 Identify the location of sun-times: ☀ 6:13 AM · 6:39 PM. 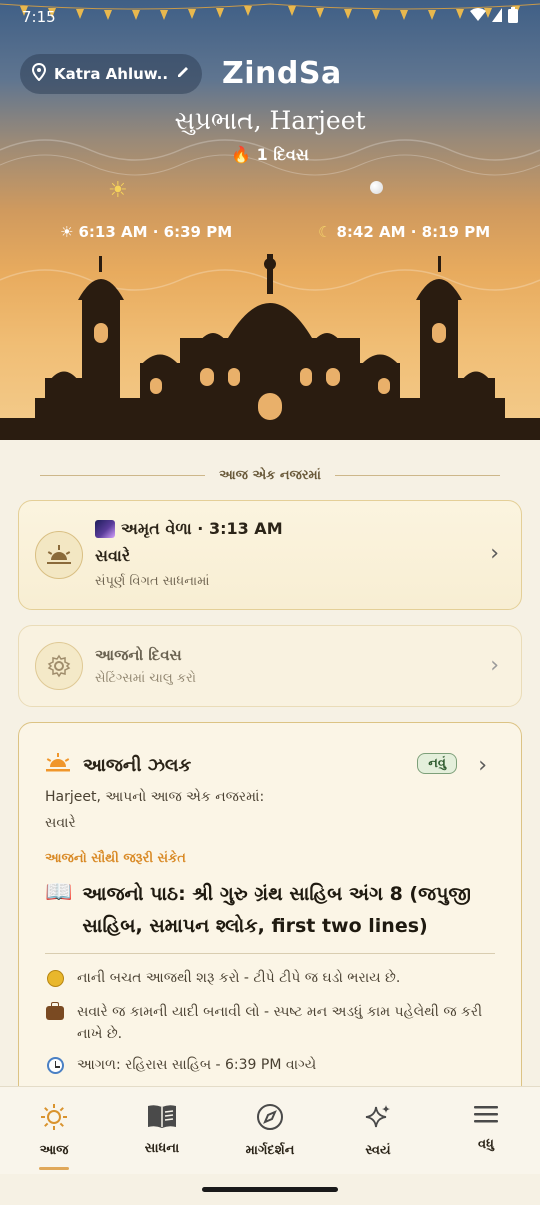
(146, 232).